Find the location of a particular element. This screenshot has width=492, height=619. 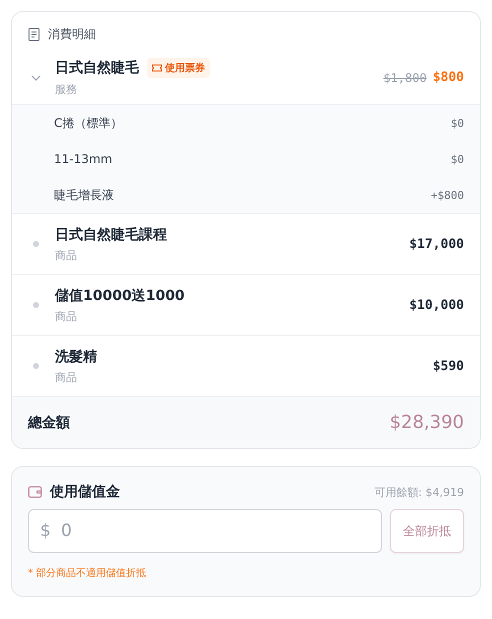

total-amount: $28,390 is located at coordinates (427, 422).